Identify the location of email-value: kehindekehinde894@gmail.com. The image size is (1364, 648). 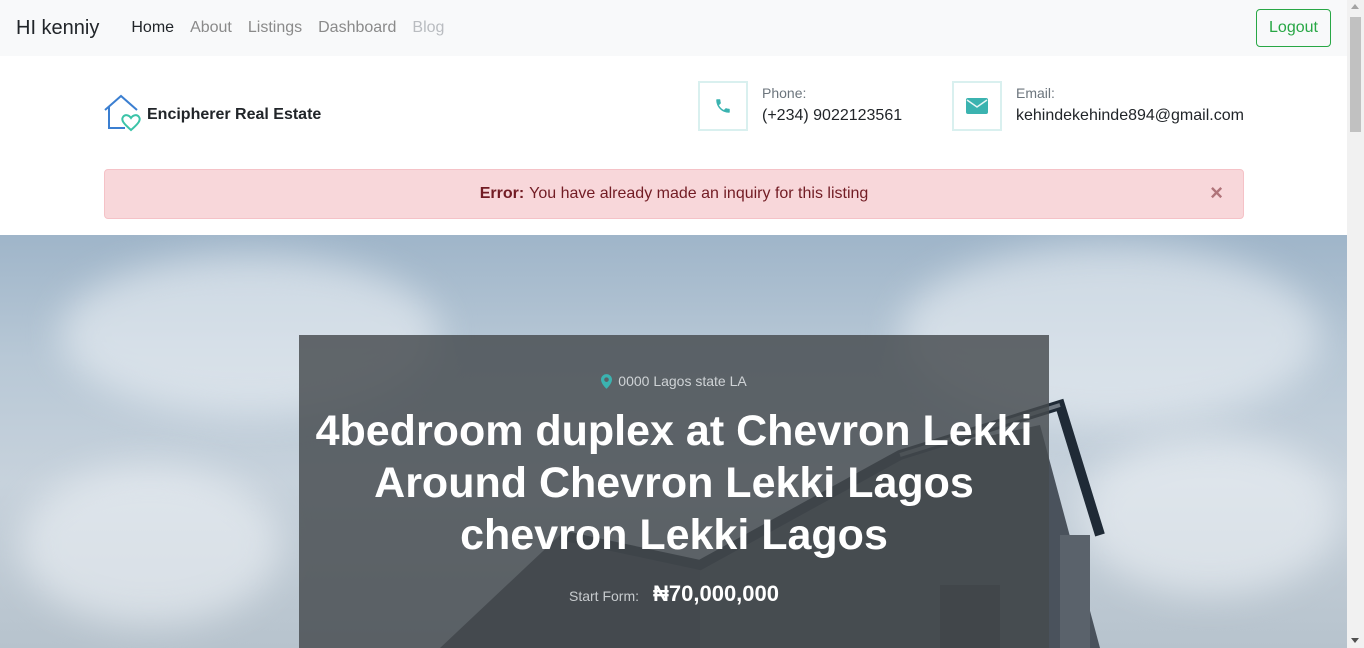
(1130, 115).